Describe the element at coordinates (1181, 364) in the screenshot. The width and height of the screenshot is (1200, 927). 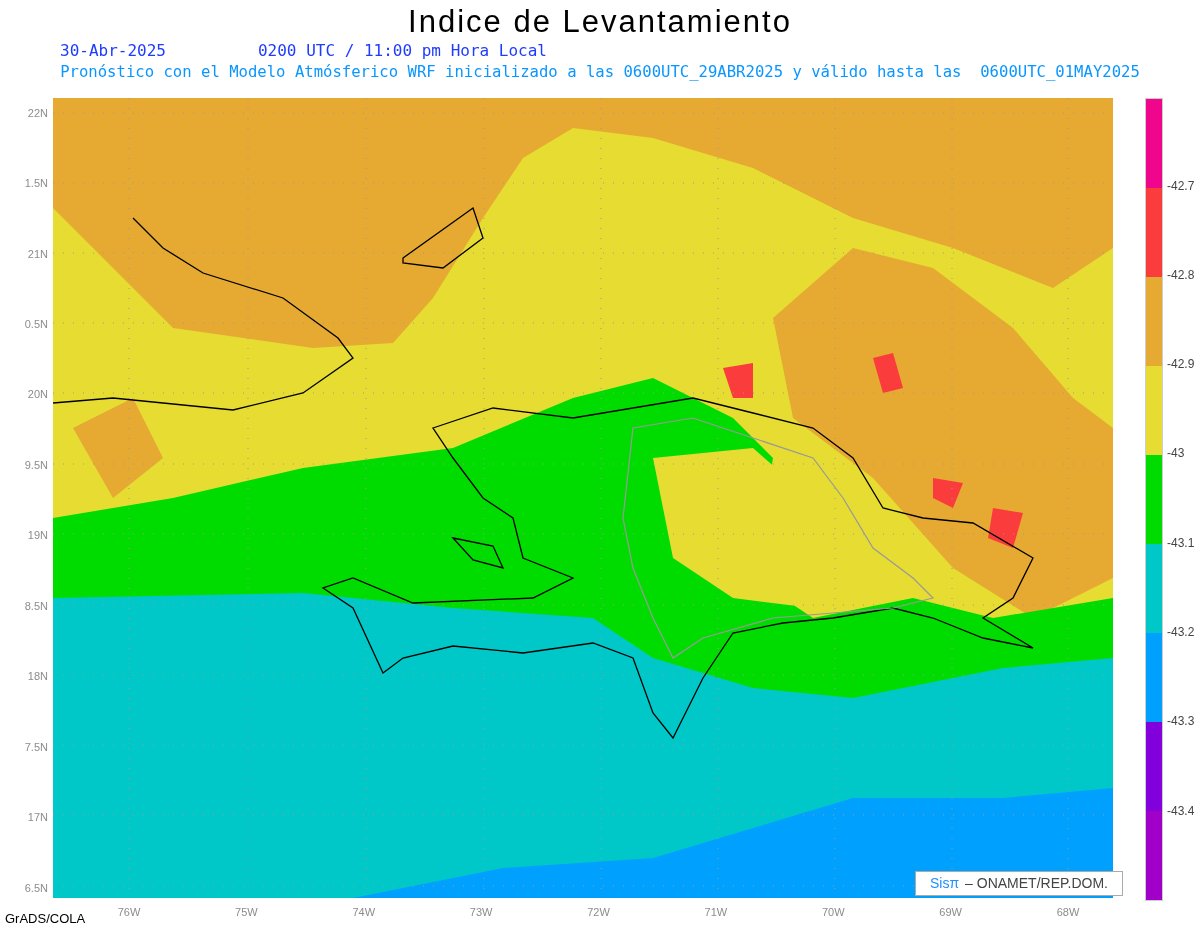
I see `colorbar-label: -42.9` at that location.